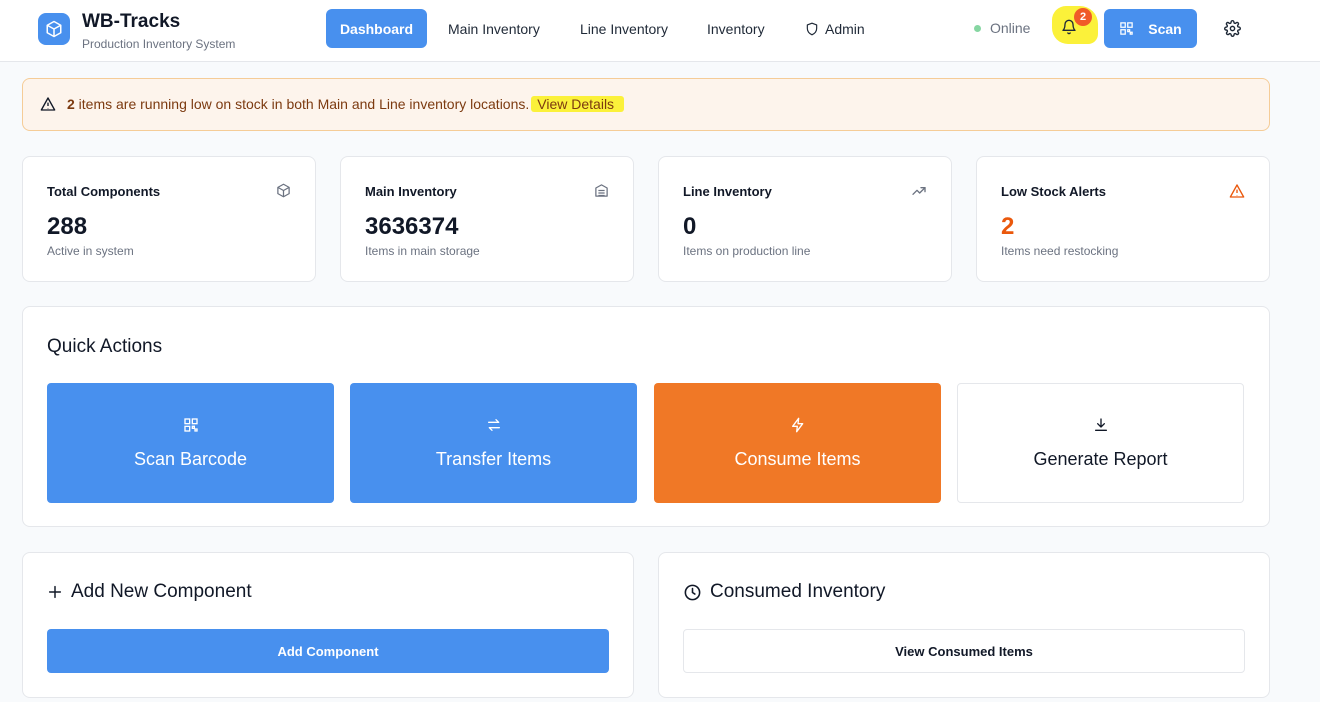  I want to click on download-icon, so click(1100, 424).